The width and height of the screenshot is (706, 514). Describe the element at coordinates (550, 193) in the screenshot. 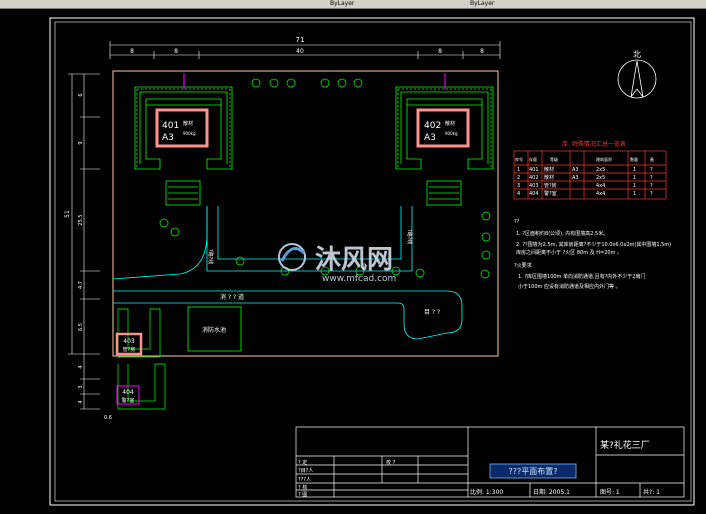

I see `table-cell: 警?室` at that location.